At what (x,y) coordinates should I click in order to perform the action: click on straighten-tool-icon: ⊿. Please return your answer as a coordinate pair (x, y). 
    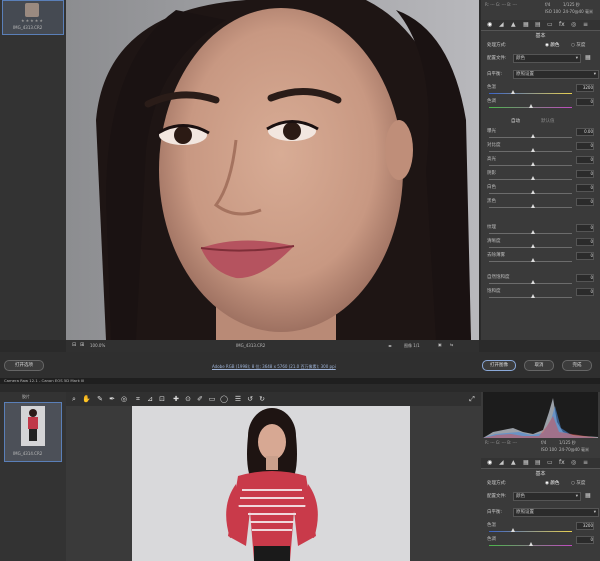
    Looking at the image, I should click on (150, 399).